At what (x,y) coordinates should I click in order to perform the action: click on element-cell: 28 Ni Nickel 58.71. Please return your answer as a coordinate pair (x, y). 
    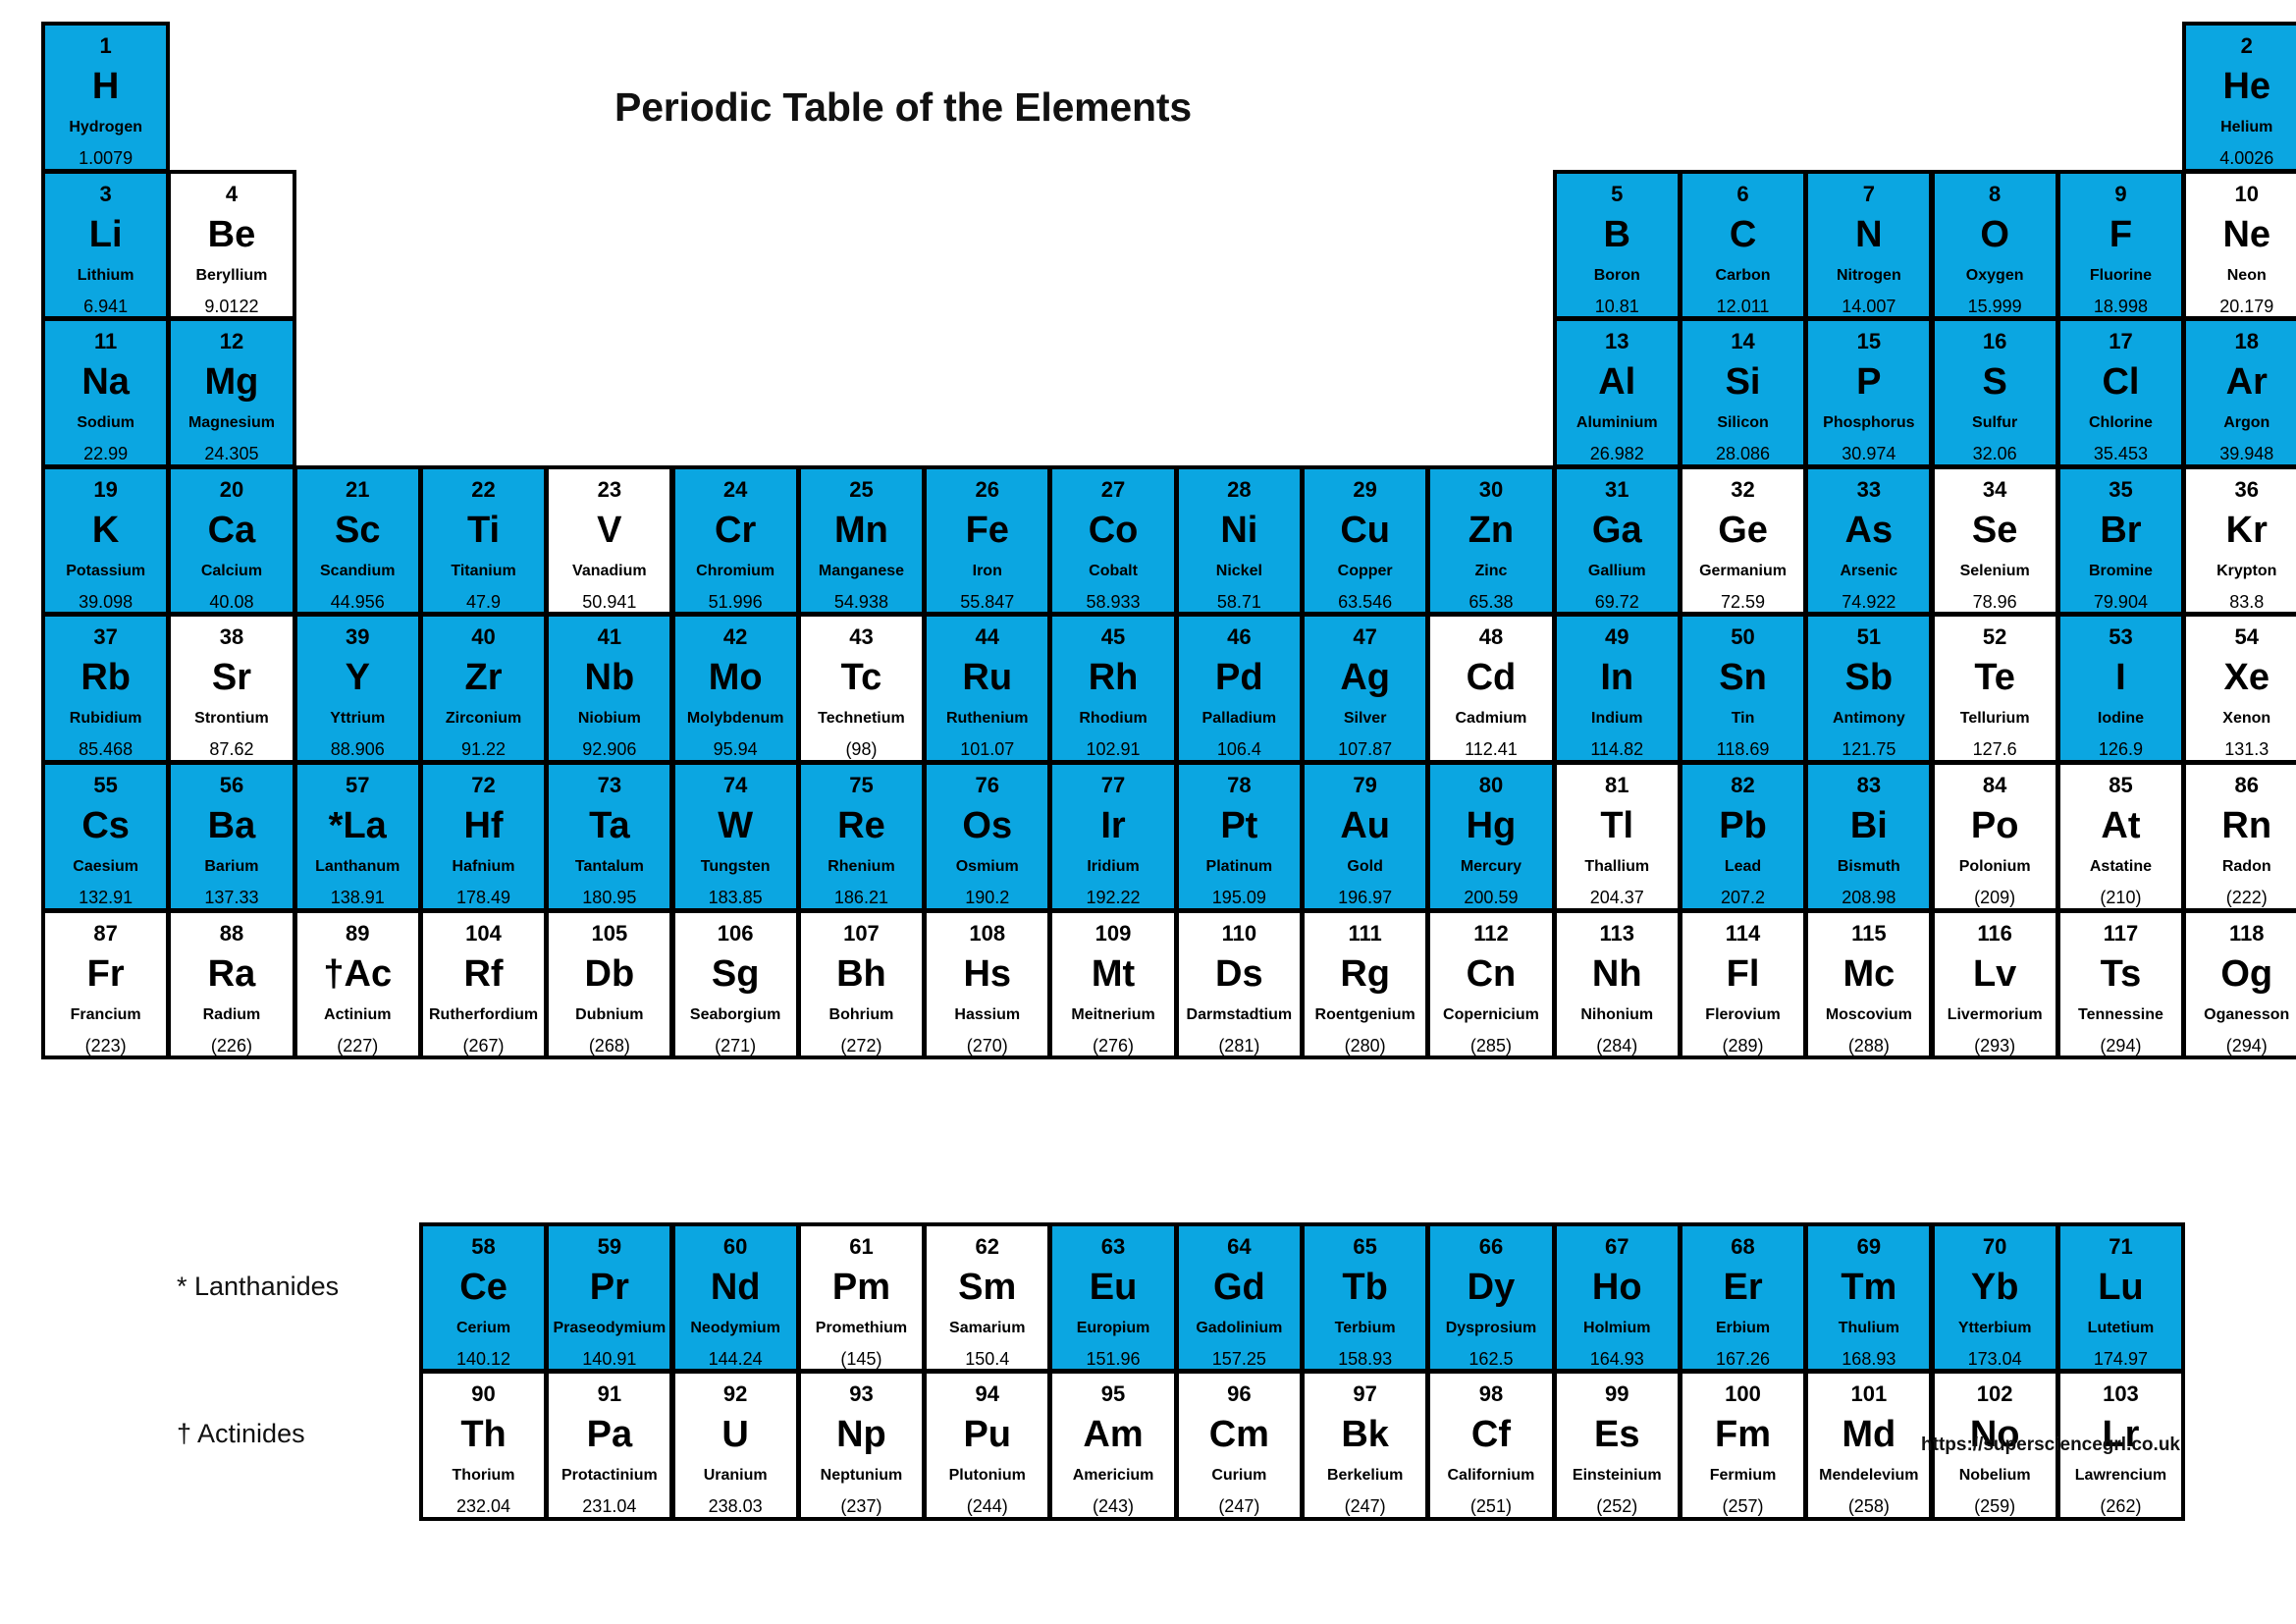
    Looking at the image, I should click on (1239, 540).